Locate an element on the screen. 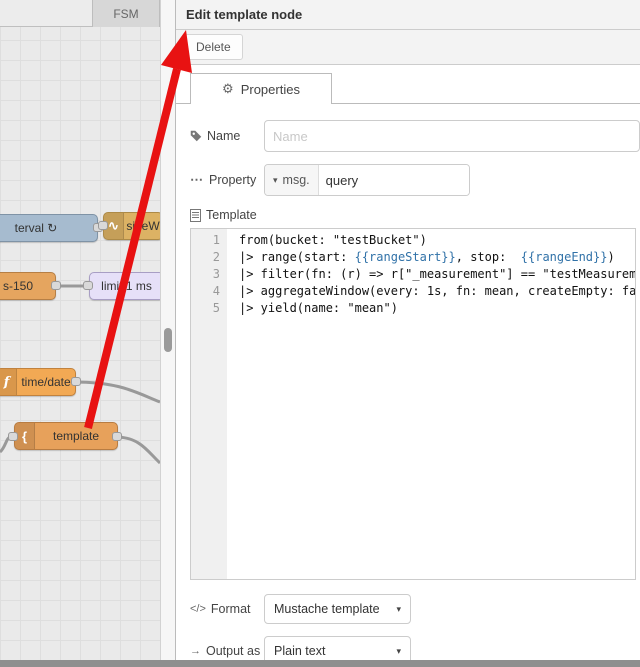  flow-wires is located at coordinates (80, 344).